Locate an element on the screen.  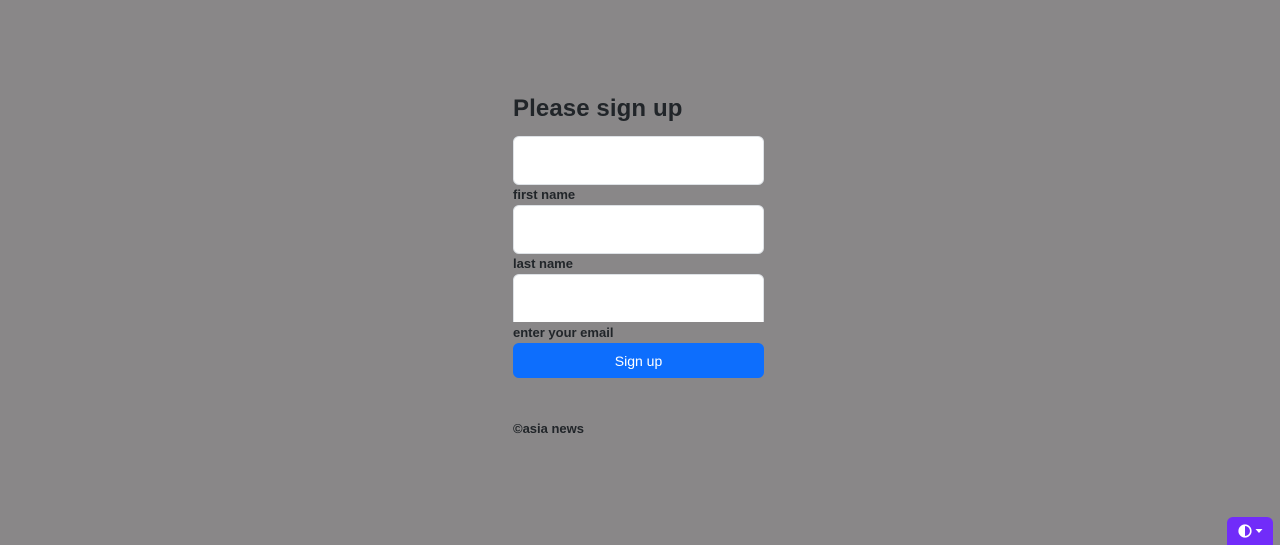
contrast-half-circle-icon is located at coordinates (1244, 531).